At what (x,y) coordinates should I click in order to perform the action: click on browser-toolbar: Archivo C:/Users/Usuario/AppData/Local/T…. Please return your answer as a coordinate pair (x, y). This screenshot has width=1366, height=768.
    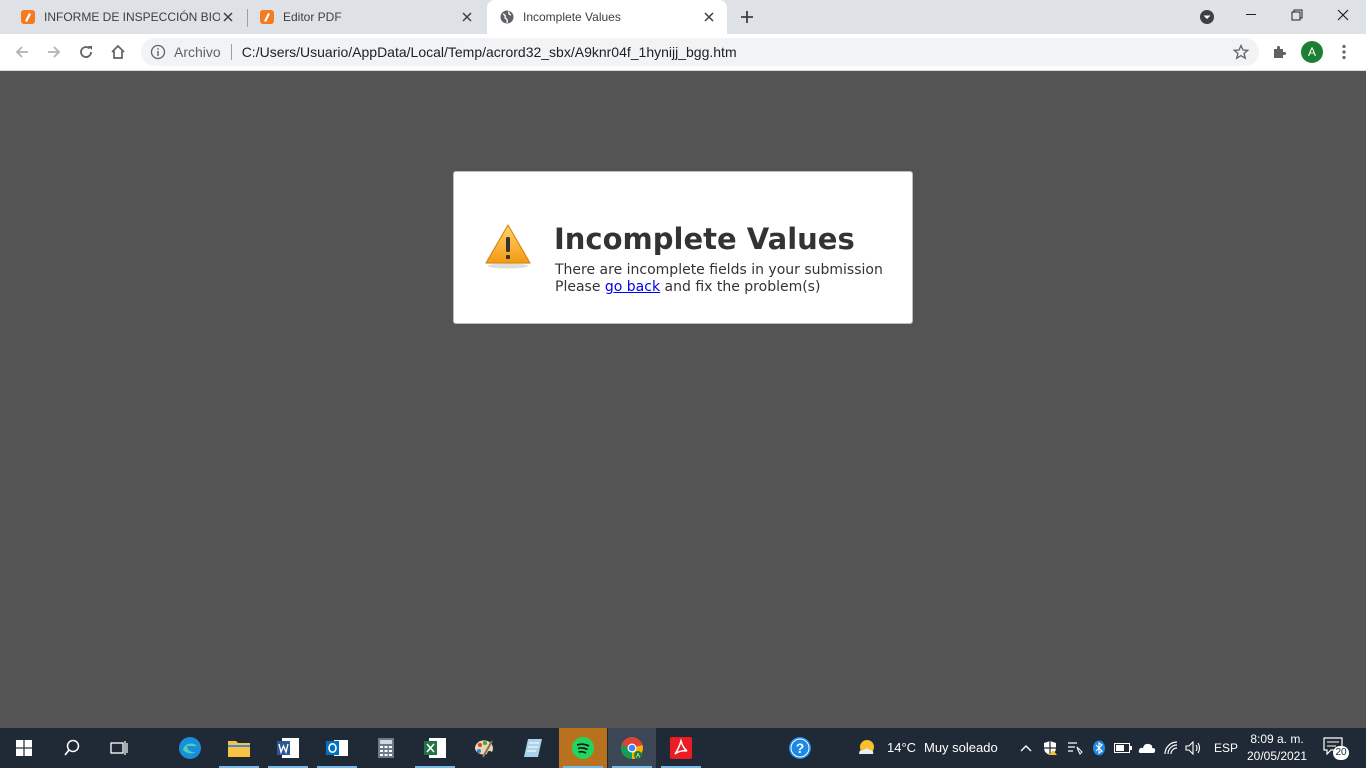
    Looking at the image, I should click on (683, 52).